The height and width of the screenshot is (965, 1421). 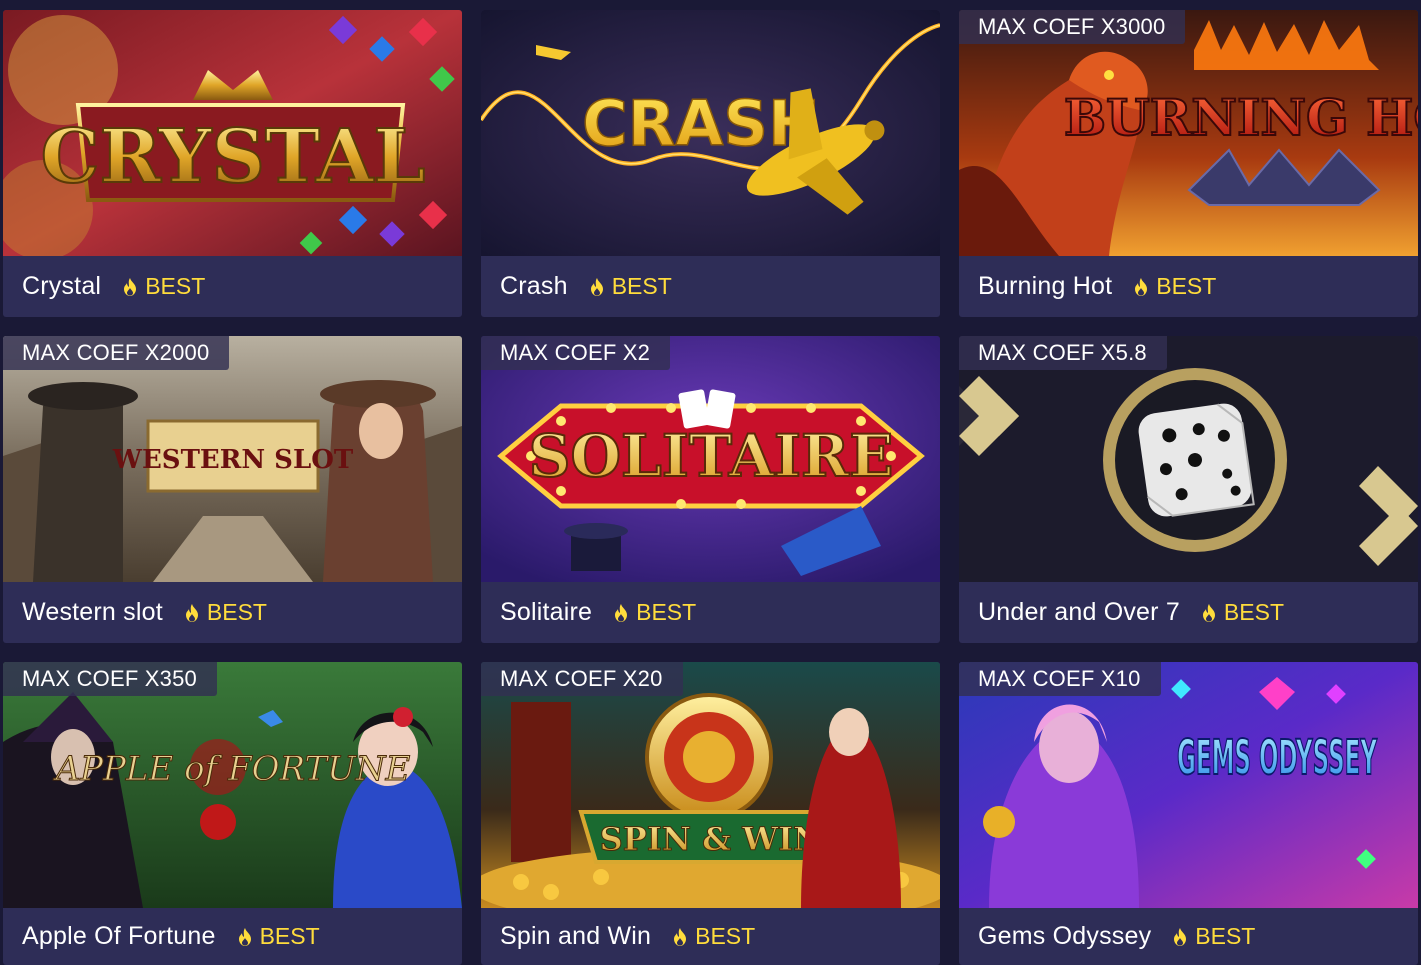 I want to click on game-card-under-and-over-7: MAX COEF X5.8 Under and Over 7 BEST, so click(x=1188, y=489).